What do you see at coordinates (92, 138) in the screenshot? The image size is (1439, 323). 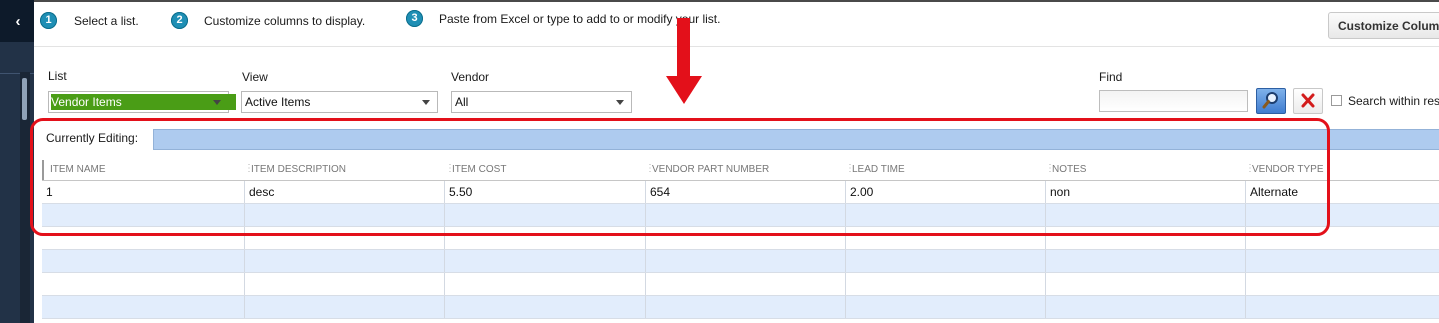 I see `currently-editing-label: Currently Editing:` at bounding box center [92, 138].